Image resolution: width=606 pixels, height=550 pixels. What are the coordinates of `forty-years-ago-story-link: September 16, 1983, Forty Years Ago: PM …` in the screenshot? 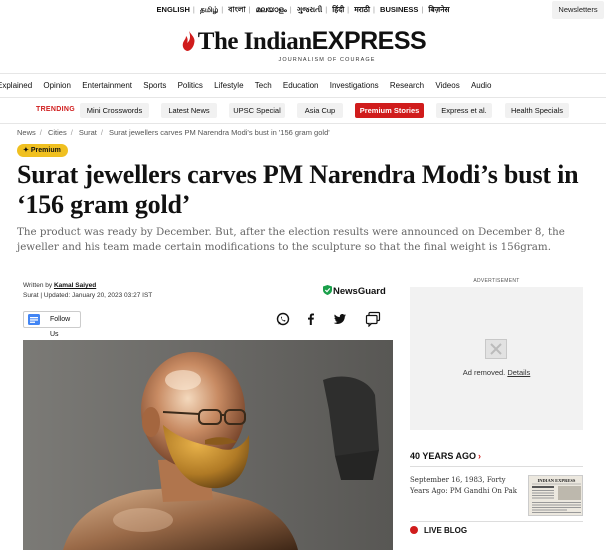 It's located at (465, 486).